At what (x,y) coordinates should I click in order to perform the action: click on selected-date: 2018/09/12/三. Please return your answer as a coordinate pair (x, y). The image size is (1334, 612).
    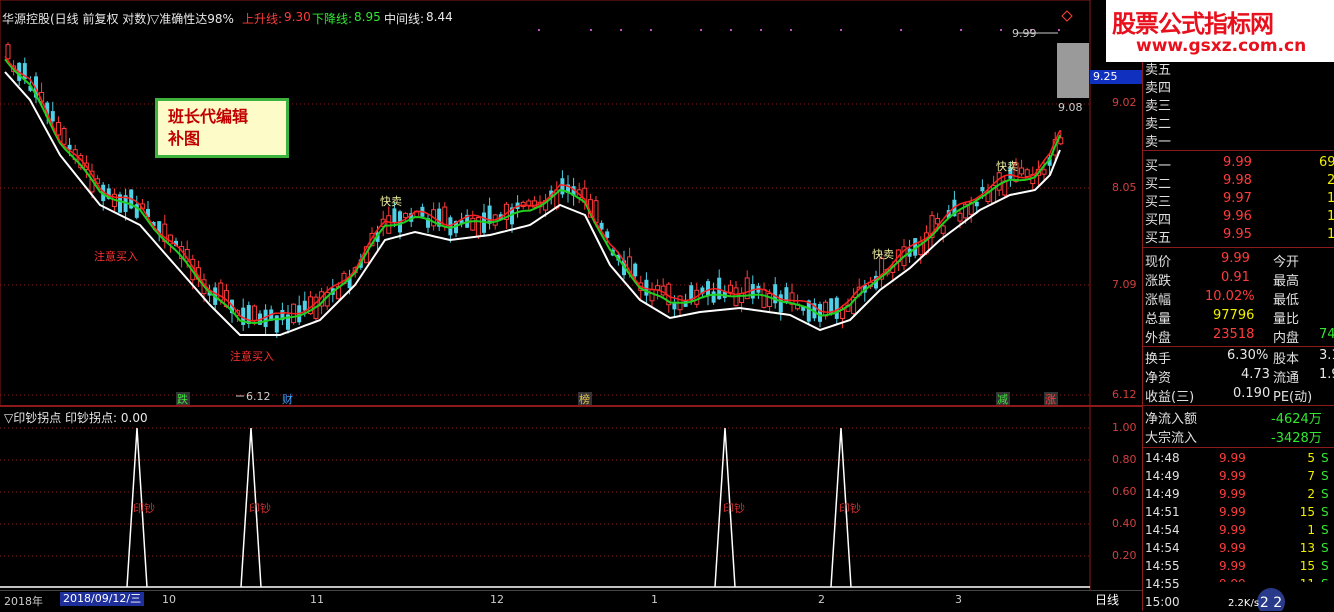
    Looking at the image, I should click on (102, 599).